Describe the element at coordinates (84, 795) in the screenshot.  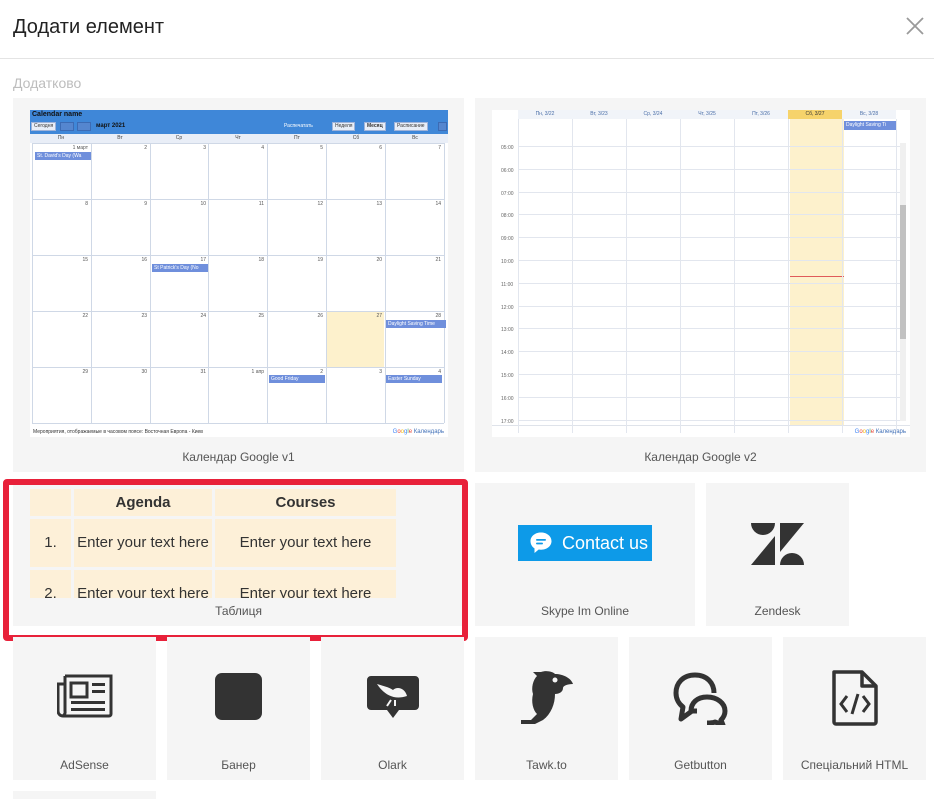
I see `tile-next-row` at that location.